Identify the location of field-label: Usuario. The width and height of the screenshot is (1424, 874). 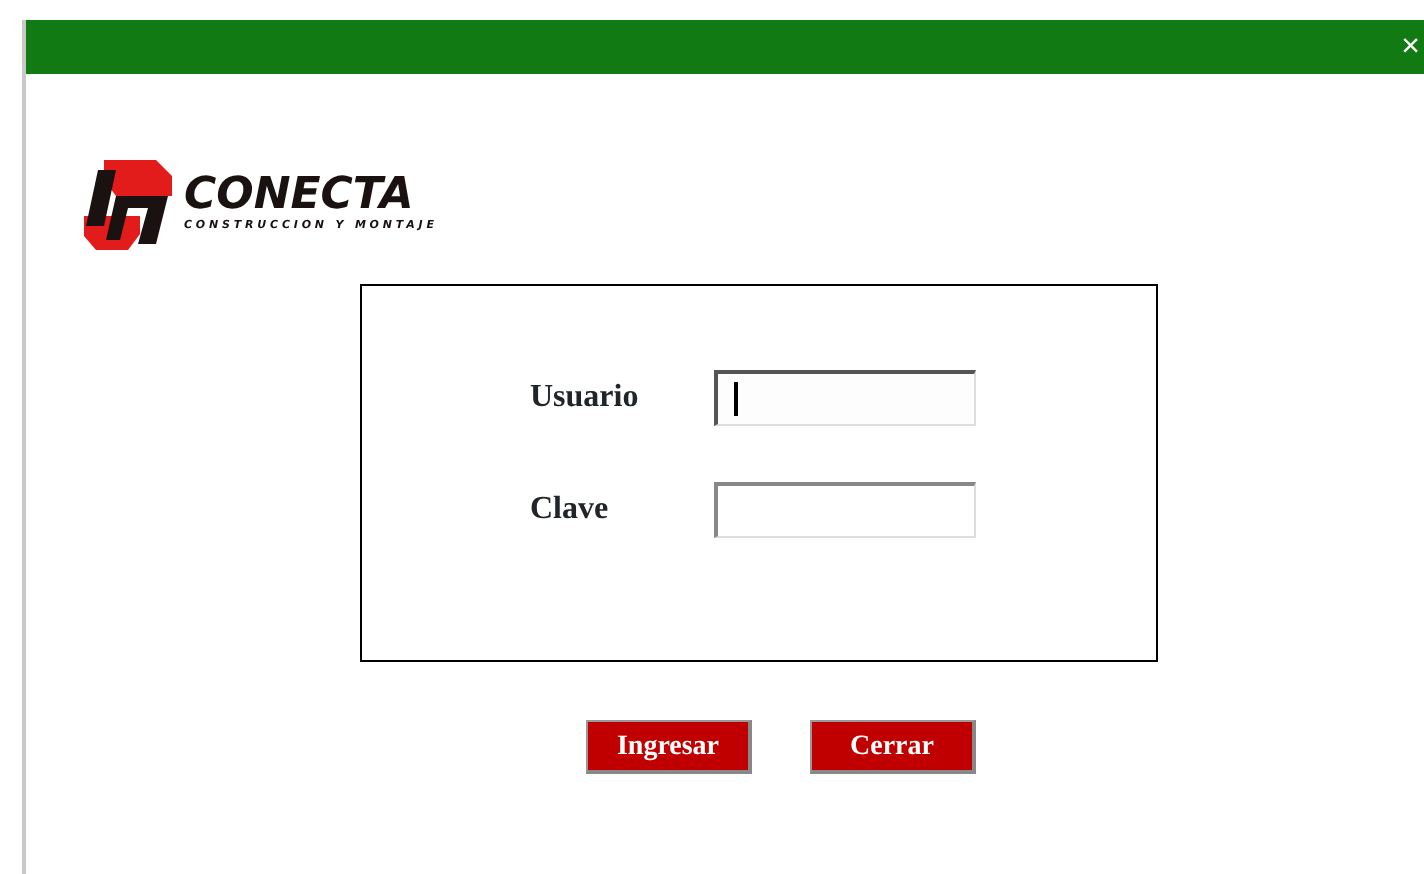
(585, 398).